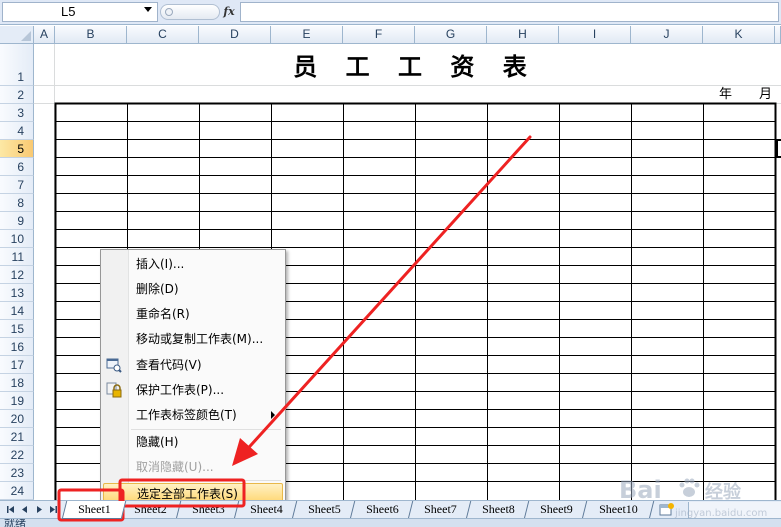 The image size is (781, 527). Describe the element at coordinates (509, 12) in the screenshot. I see `formula-input` at that location.